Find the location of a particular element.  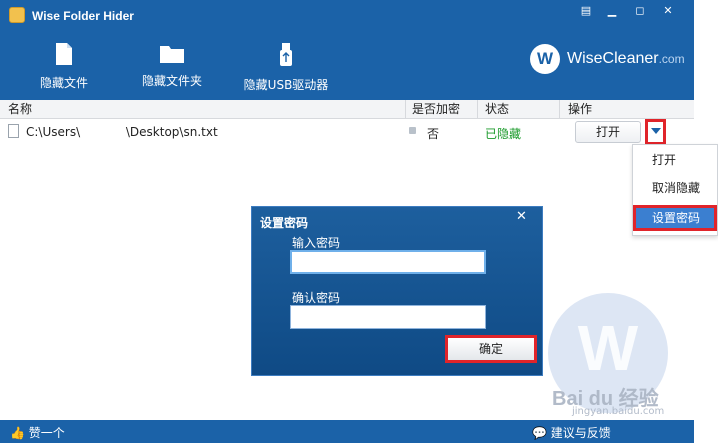

action-menu: 打开 取消隐藏 设置密码 is located at coordinates (675, 190).